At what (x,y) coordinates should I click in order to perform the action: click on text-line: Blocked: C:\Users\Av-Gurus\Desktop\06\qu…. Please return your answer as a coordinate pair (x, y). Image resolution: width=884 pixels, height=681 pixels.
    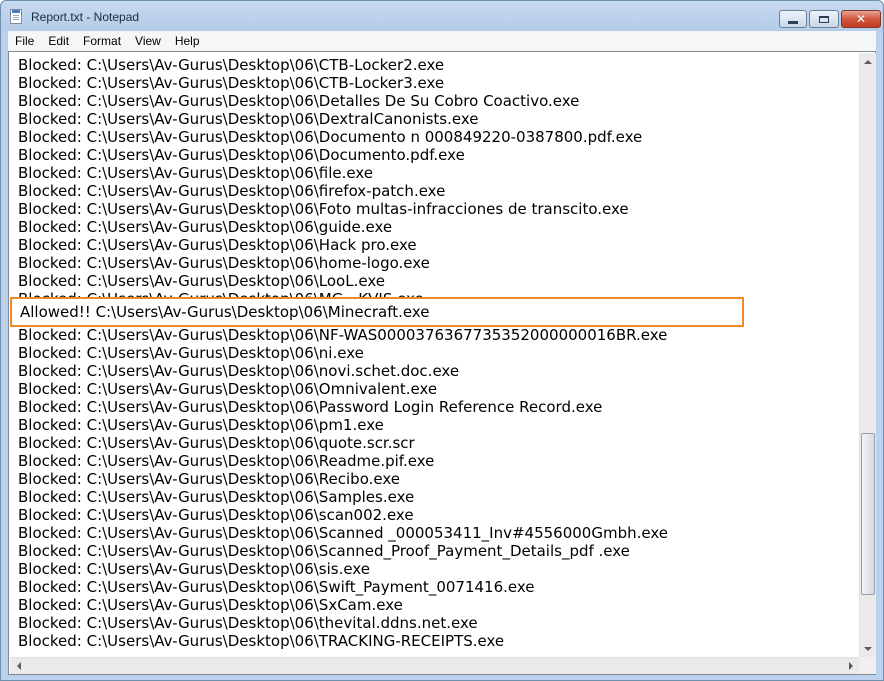
    Looking at the image, I should click on (216, 443).